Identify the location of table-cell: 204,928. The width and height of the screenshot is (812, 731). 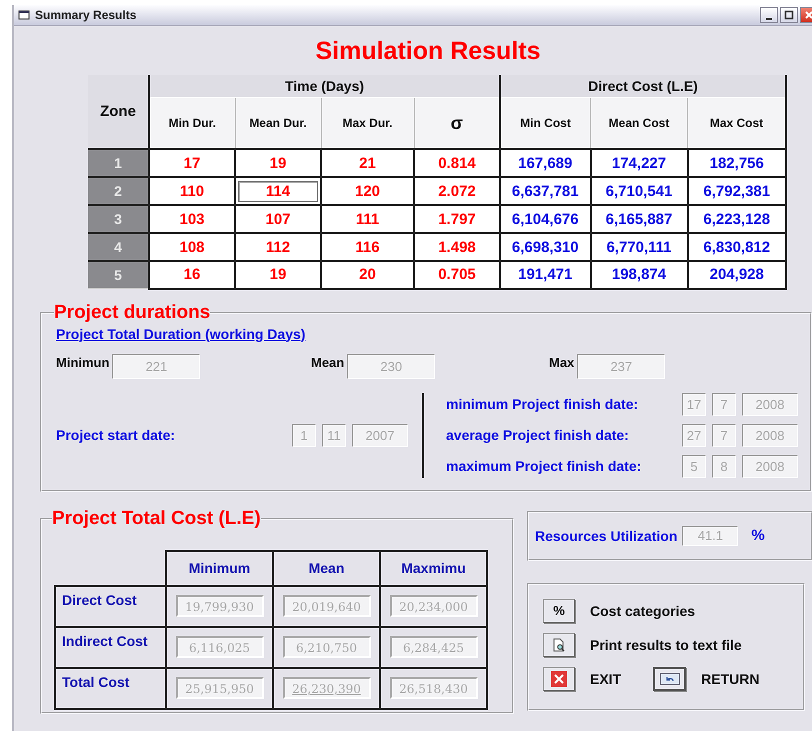
(737, 274).